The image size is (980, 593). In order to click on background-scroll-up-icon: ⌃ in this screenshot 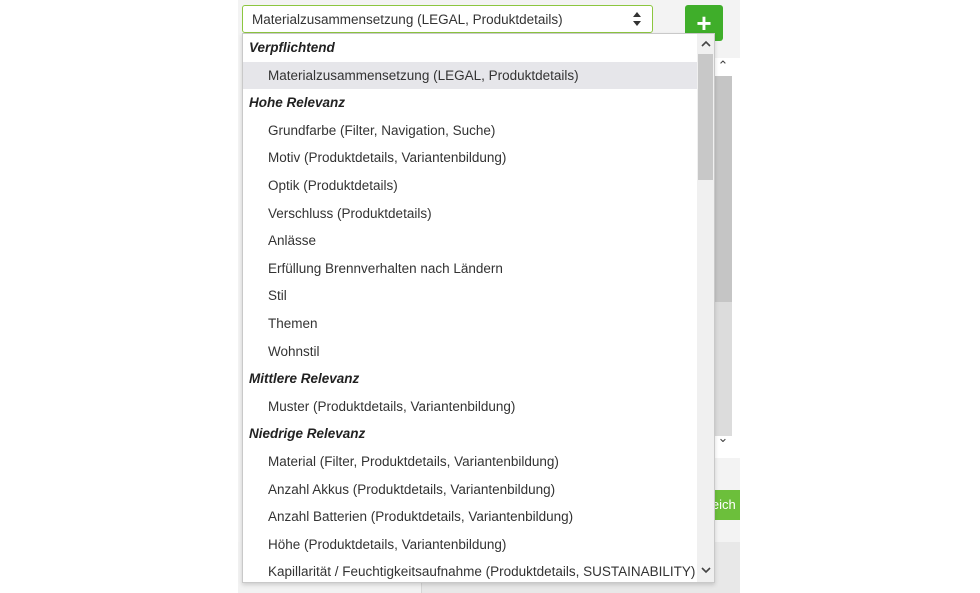, I will do `click(723, 66)`.